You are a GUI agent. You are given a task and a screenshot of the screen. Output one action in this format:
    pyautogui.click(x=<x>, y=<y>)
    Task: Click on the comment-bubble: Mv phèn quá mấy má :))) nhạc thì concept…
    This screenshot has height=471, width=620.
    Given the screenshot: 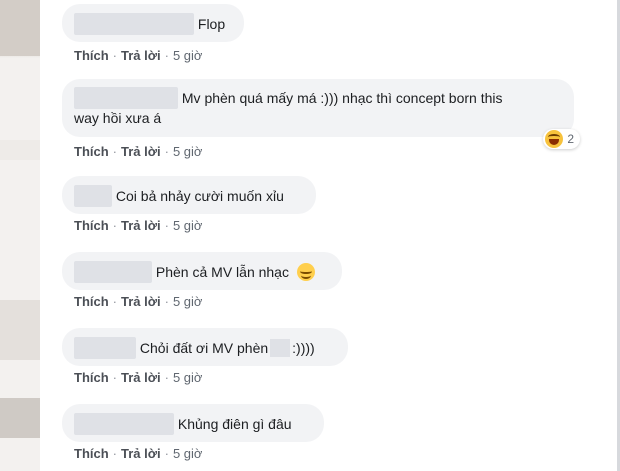 What is the action you would take?
    pyautogui.click(x=321, y=114)
    